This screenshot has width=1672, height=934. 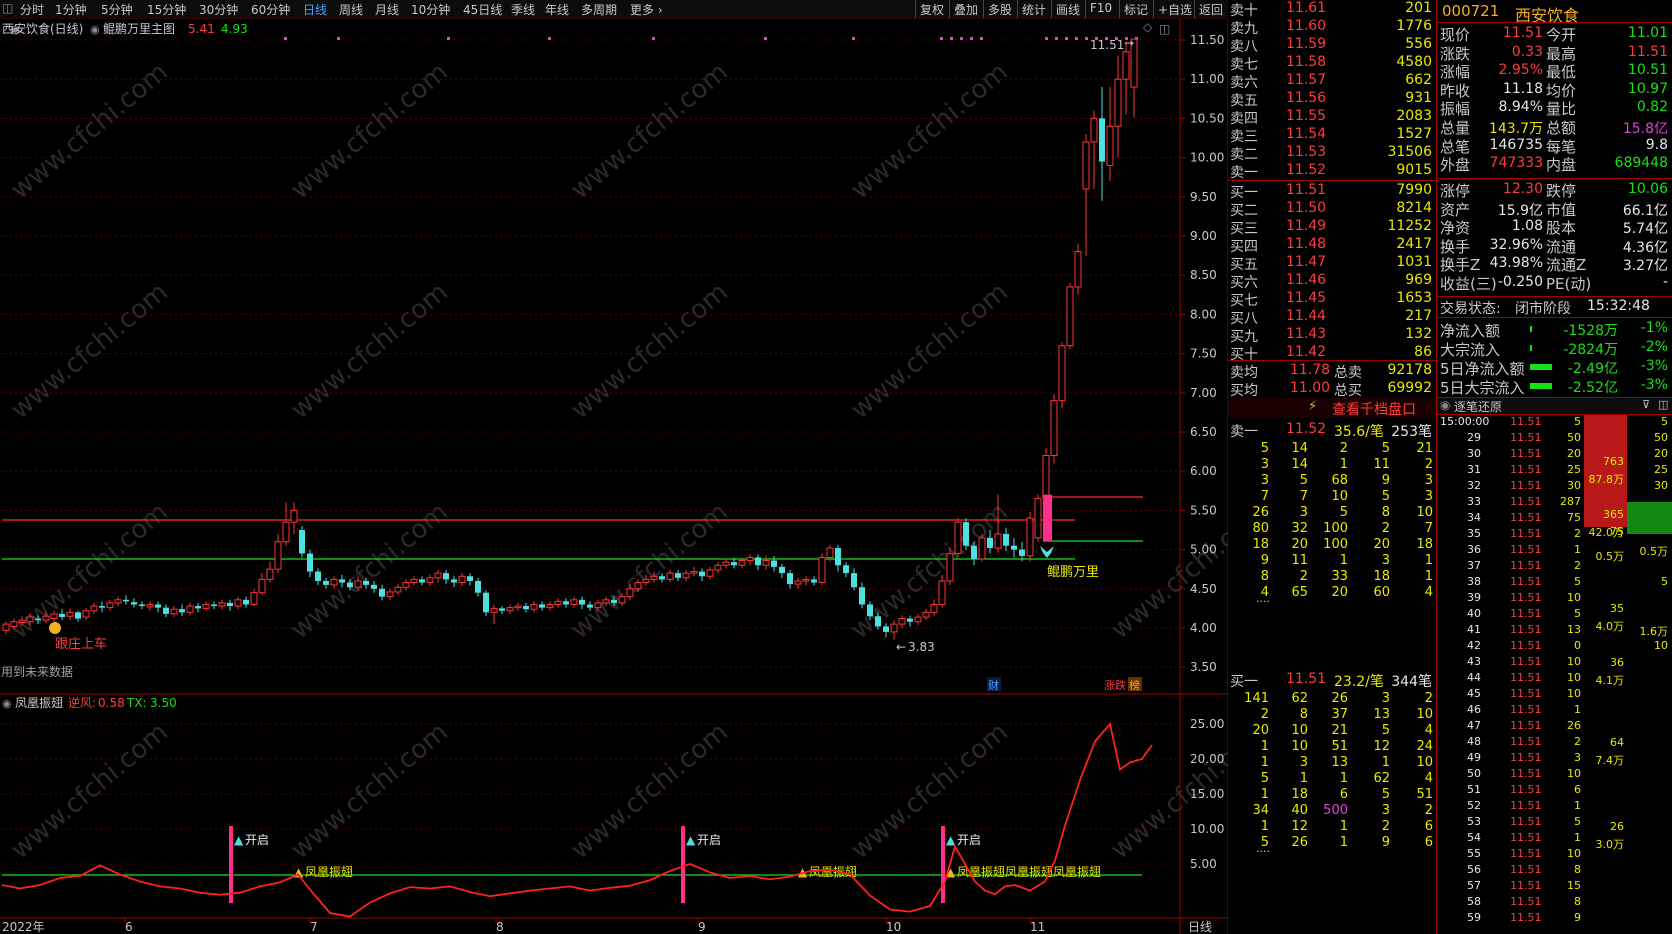 What do you see at coordinates (1033, 9) in the screenshot?
I see `stats-button: 统计` at bounding box center [1033, 9].